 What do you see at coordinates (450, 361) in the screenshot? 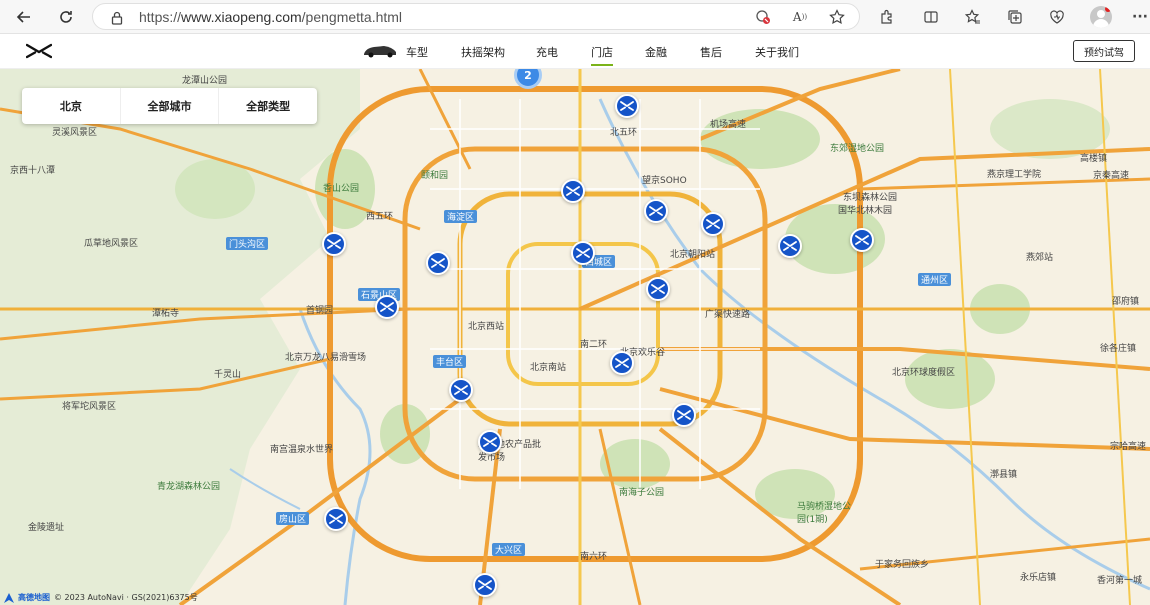
I see `district-label: 丰台区` at bounding box center [450, 361].